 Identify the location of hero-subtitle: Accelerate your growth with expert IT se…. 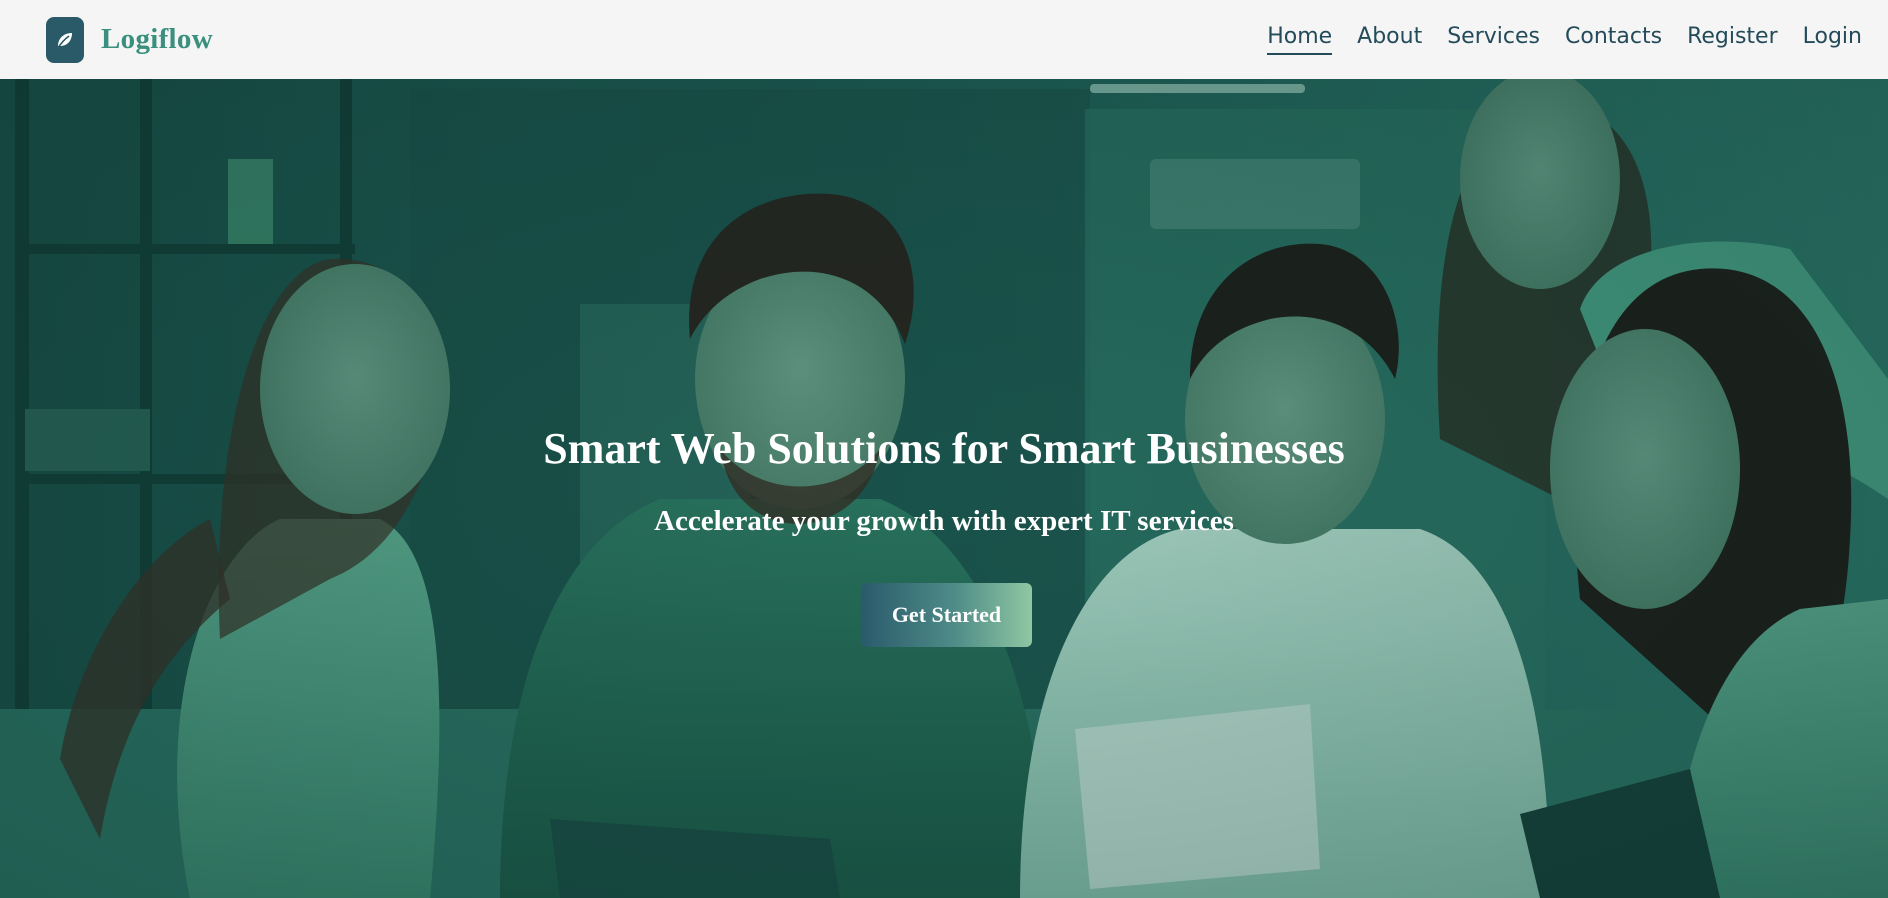
(944, 521).